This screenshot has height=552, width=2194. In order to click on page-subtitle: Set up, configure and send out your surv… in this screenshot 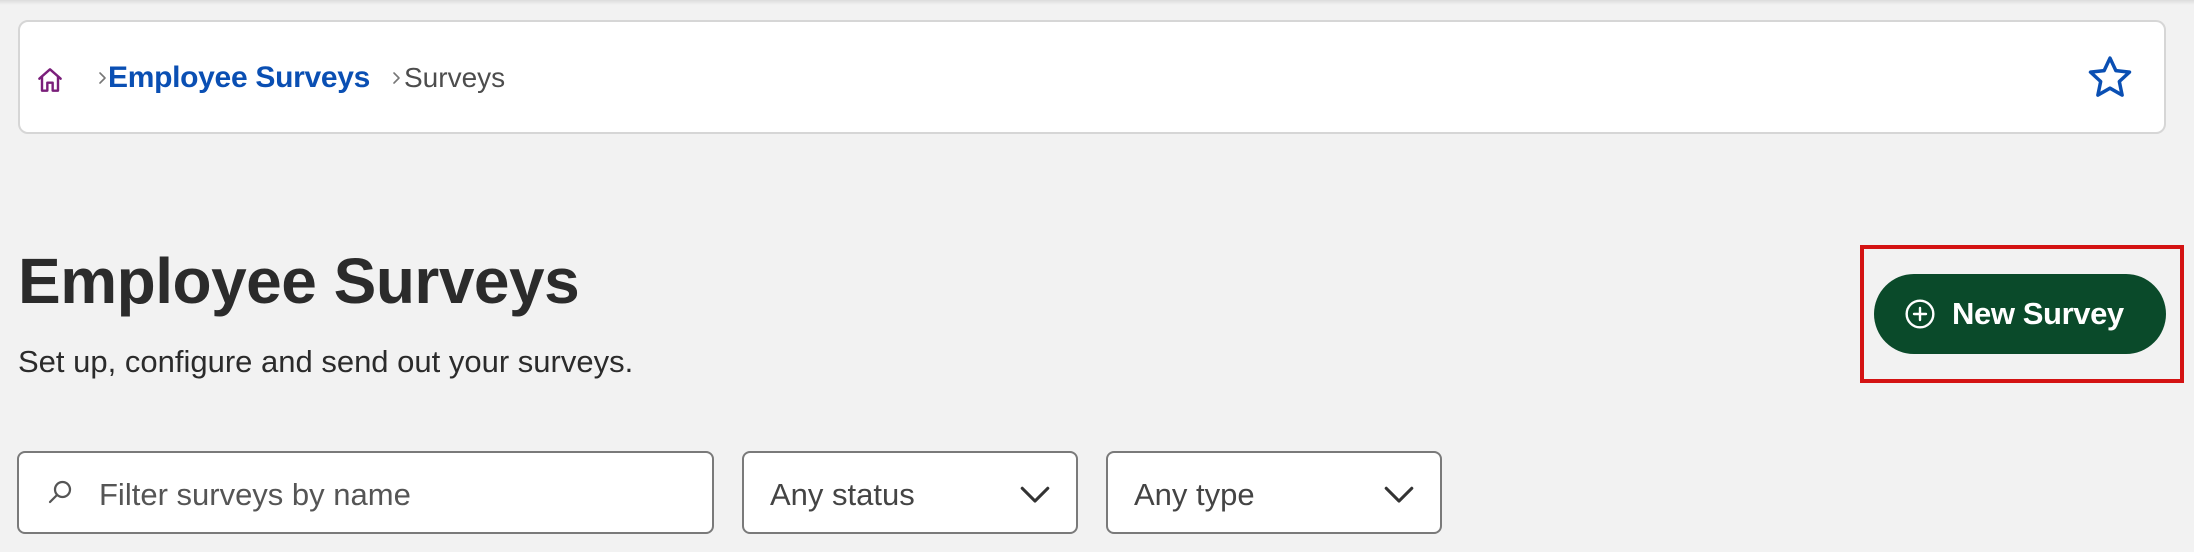, I will do `click(326, 361)`.